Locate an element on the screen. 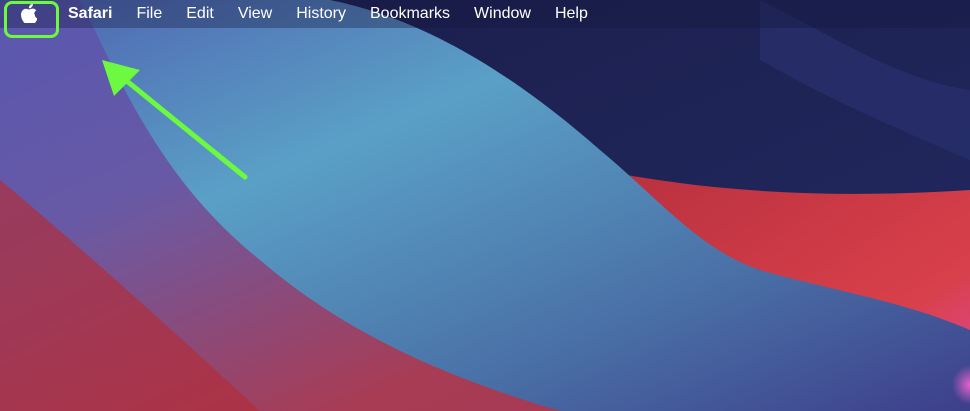 The height and width of the screenshot is (411, 970). apple-menu is located at coordinates (29, 14).